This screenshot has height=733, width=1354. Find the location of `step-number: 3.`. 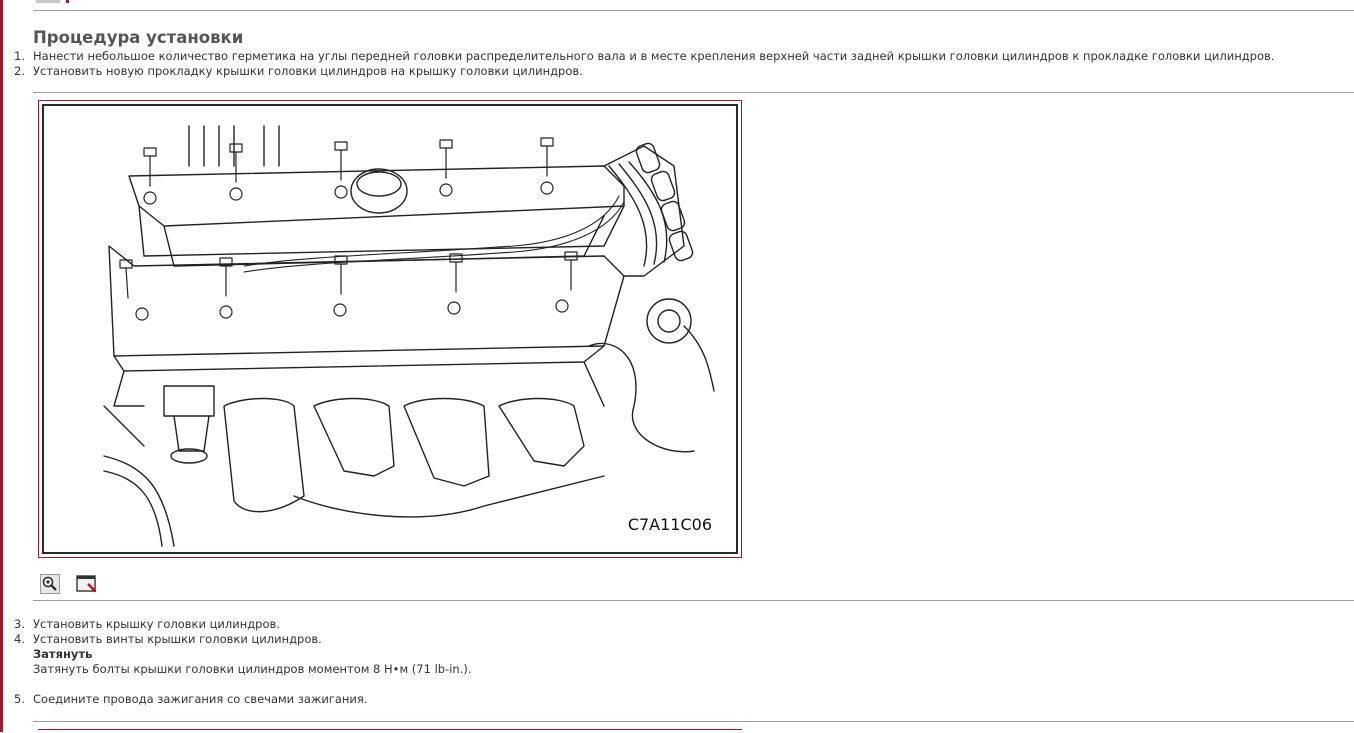

step-number: 3. is located at coordinates (19, 624).